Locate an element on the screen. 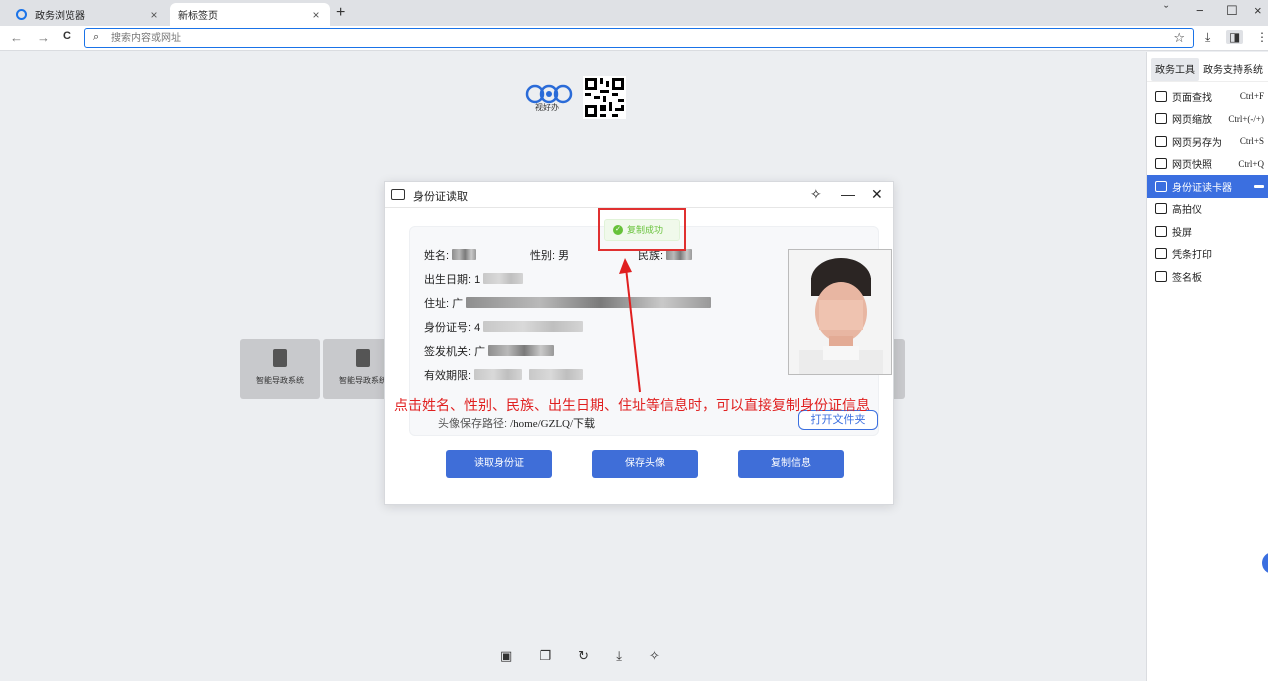 This screenshot has width=1268, height=681. id-photo is located at coordinates (840, 312).